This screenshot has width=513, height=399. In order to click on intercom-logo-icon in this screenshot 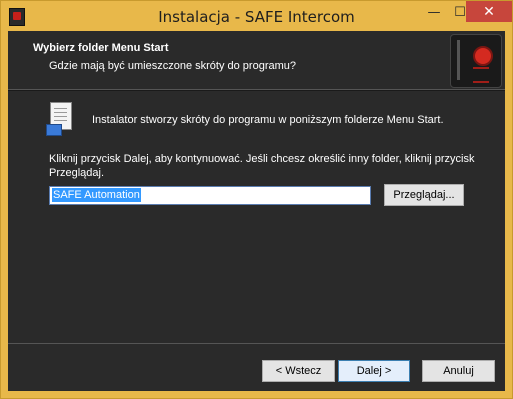, I will do `click(476, 61)`.